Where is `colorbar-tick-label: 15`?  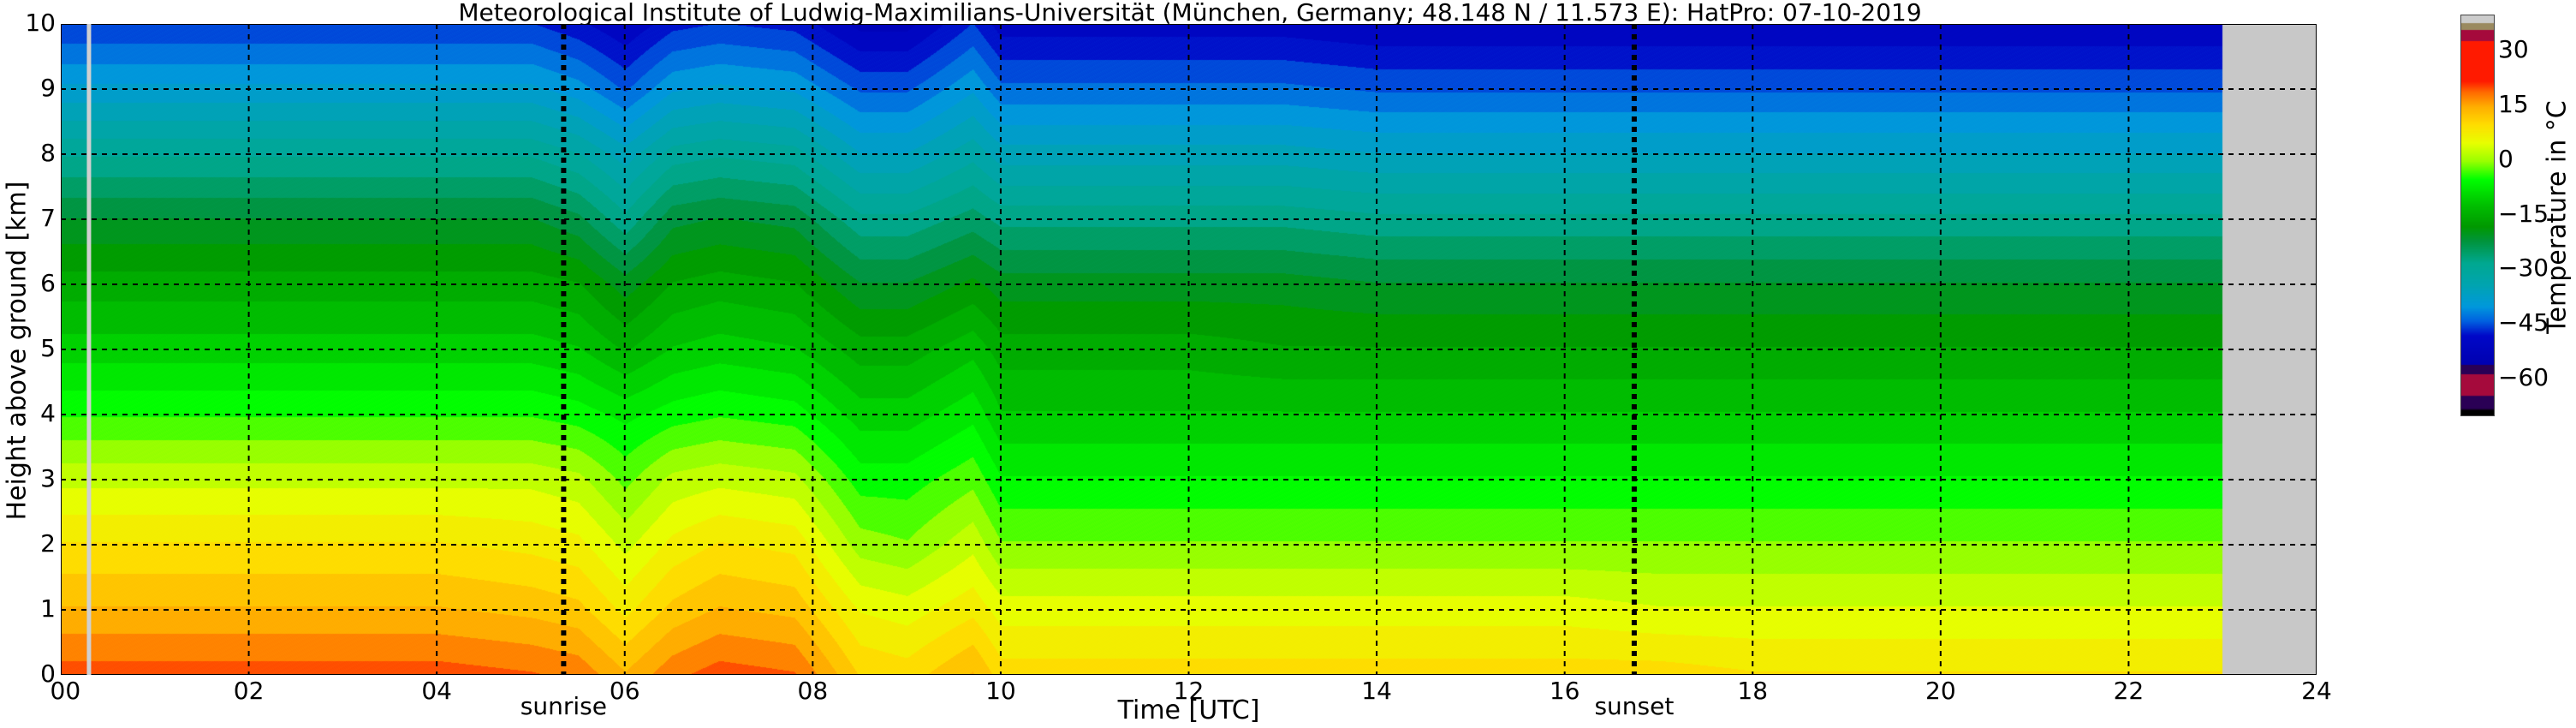
colorbar-tick-label: 15 is located at coordinates (2513, 104).